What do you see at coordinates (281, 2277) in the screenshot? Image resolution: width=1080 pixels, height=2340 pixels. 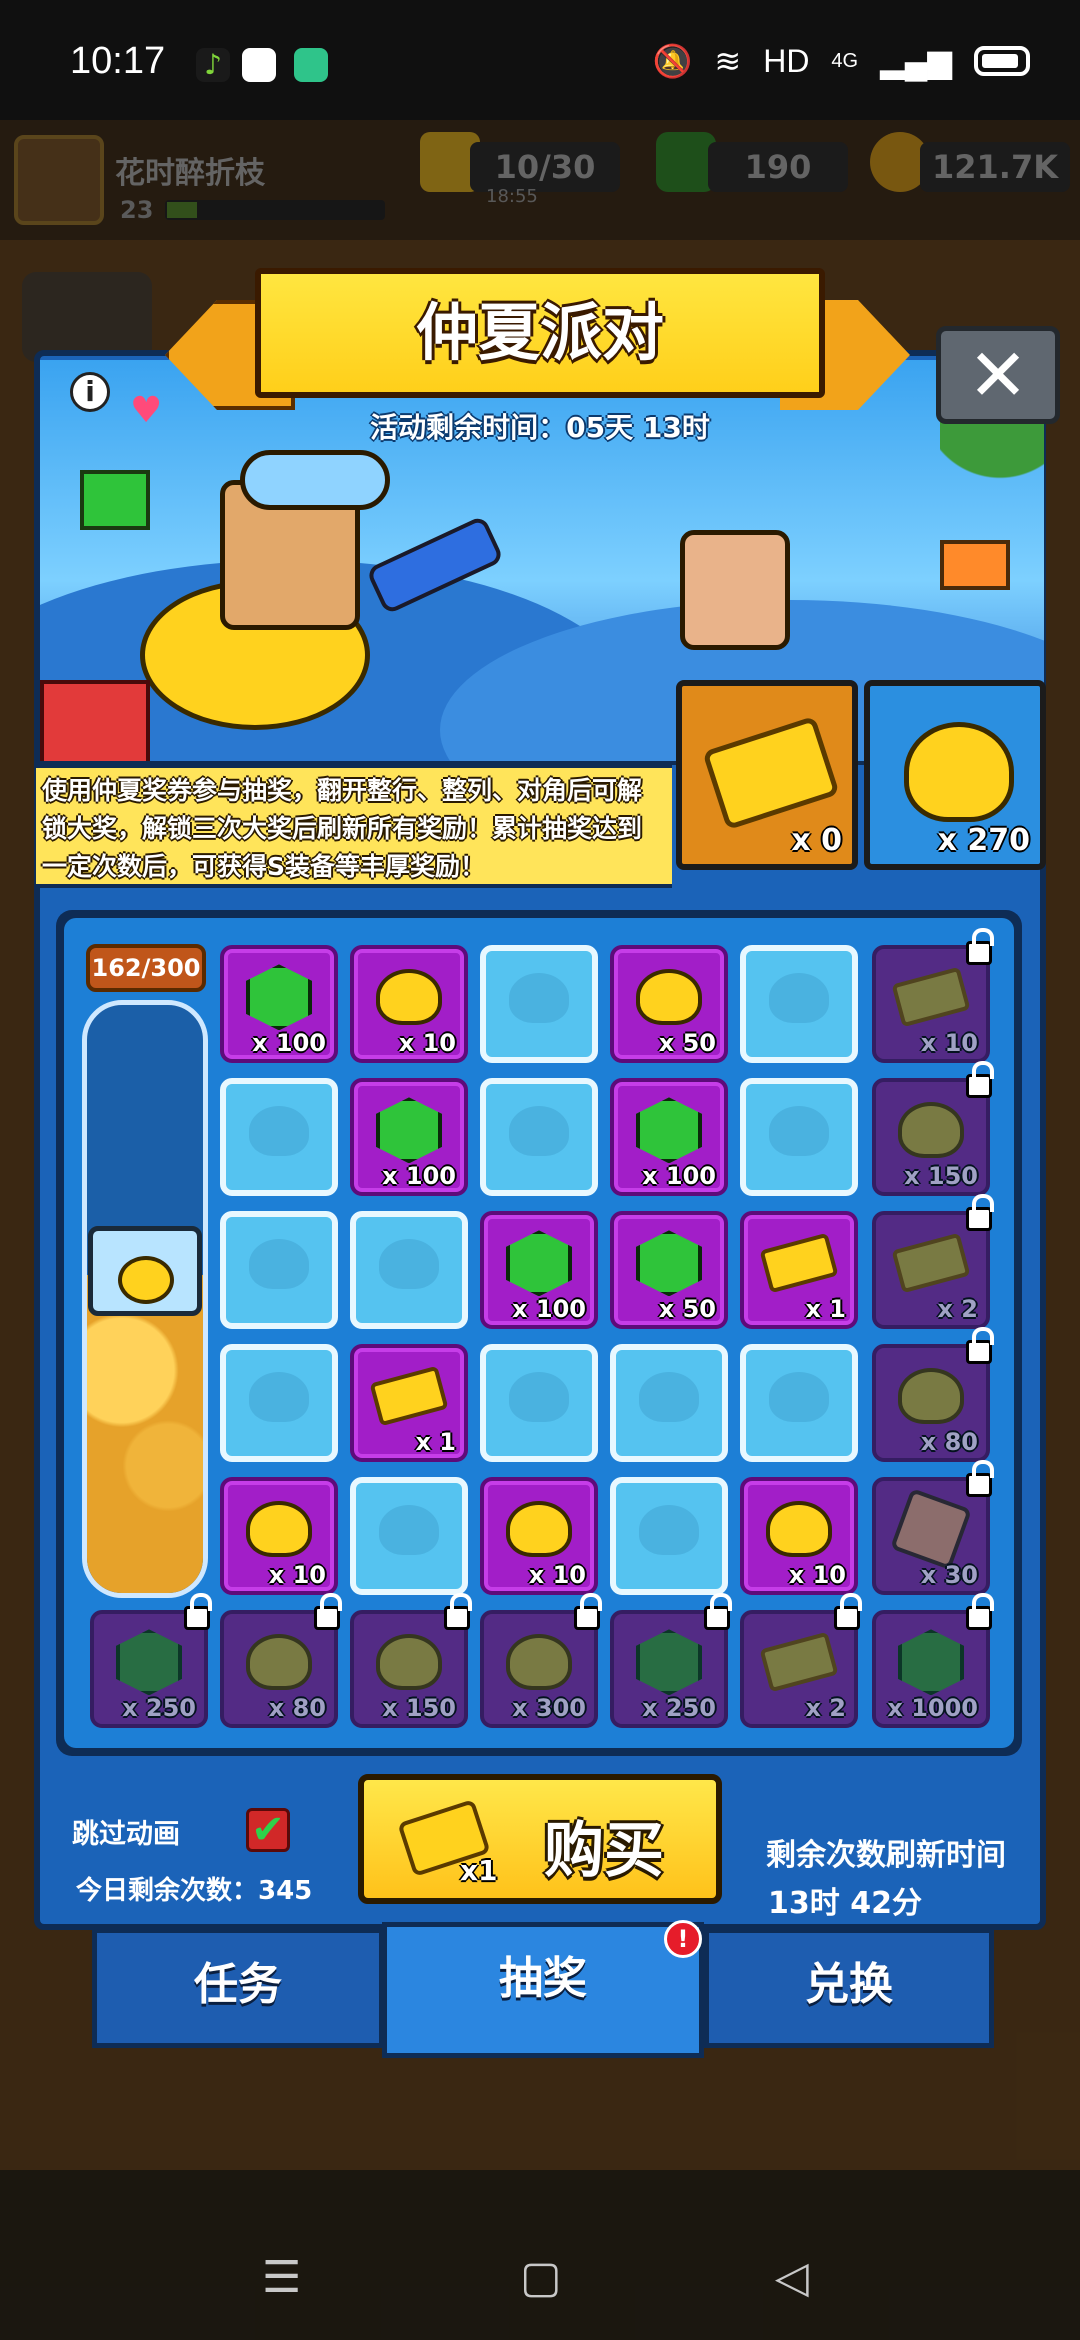 I see `recents-icon: ☰` at bounding box center [281, 2277].